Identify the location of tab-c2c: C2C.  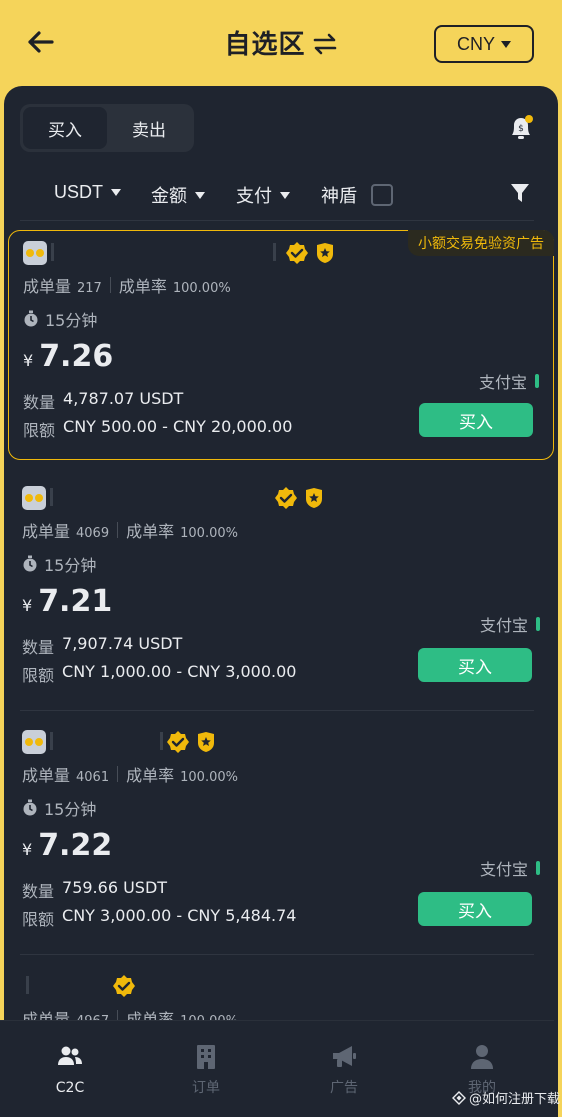
(70, 1069).